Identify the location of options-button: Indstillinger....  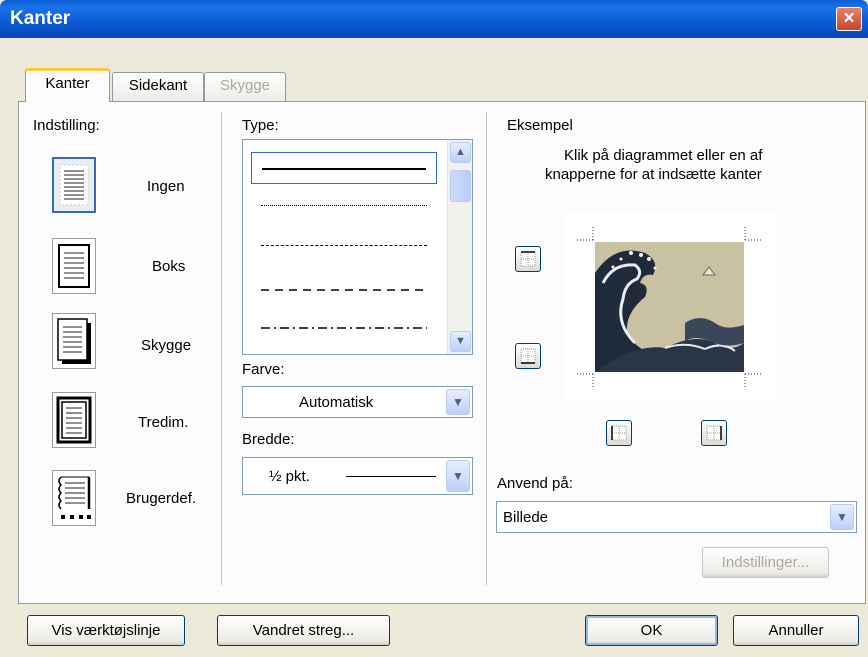
(765, 562).